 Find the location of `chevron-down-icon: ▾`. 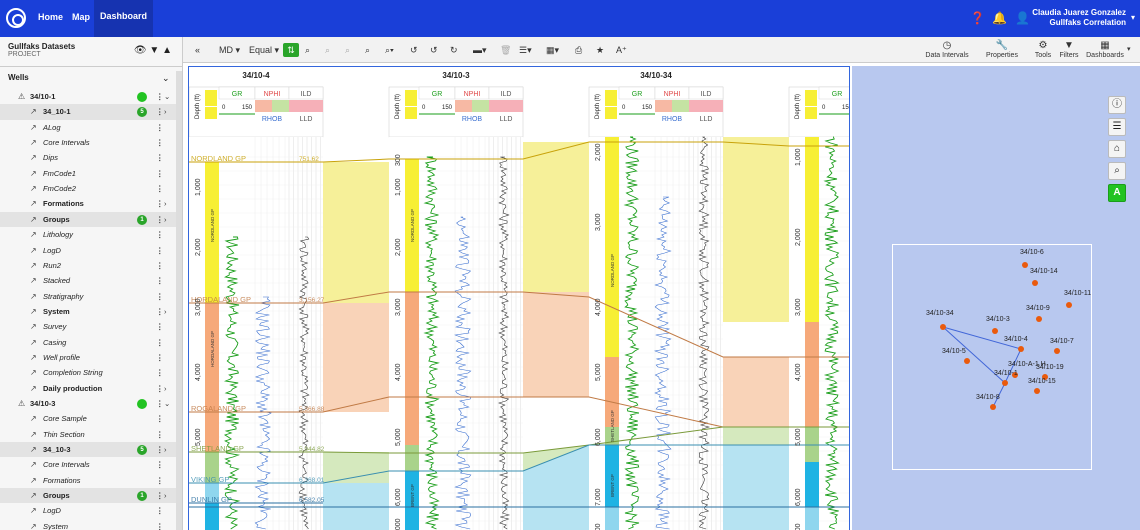

chevron-down-icon: ▾ is located at coordinates (1129, 50).